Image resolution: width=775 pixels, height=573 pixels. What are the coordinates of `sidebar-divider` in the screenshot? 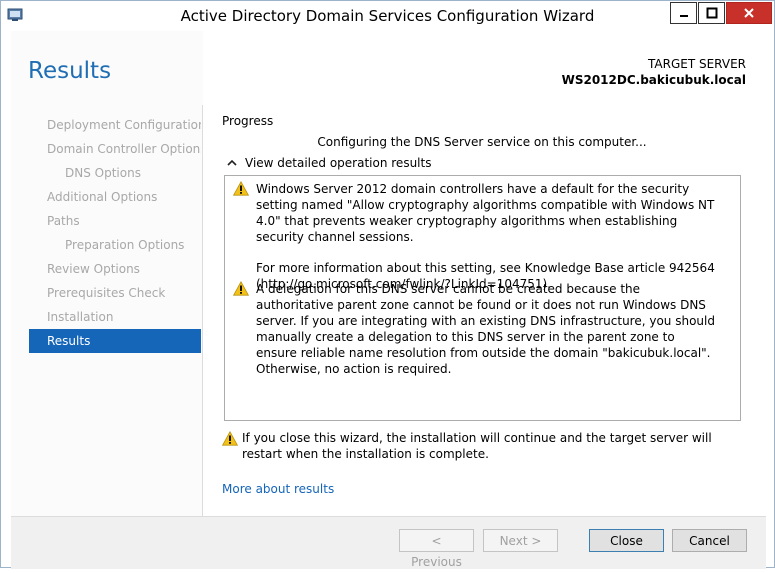 It's located at (202, 310).